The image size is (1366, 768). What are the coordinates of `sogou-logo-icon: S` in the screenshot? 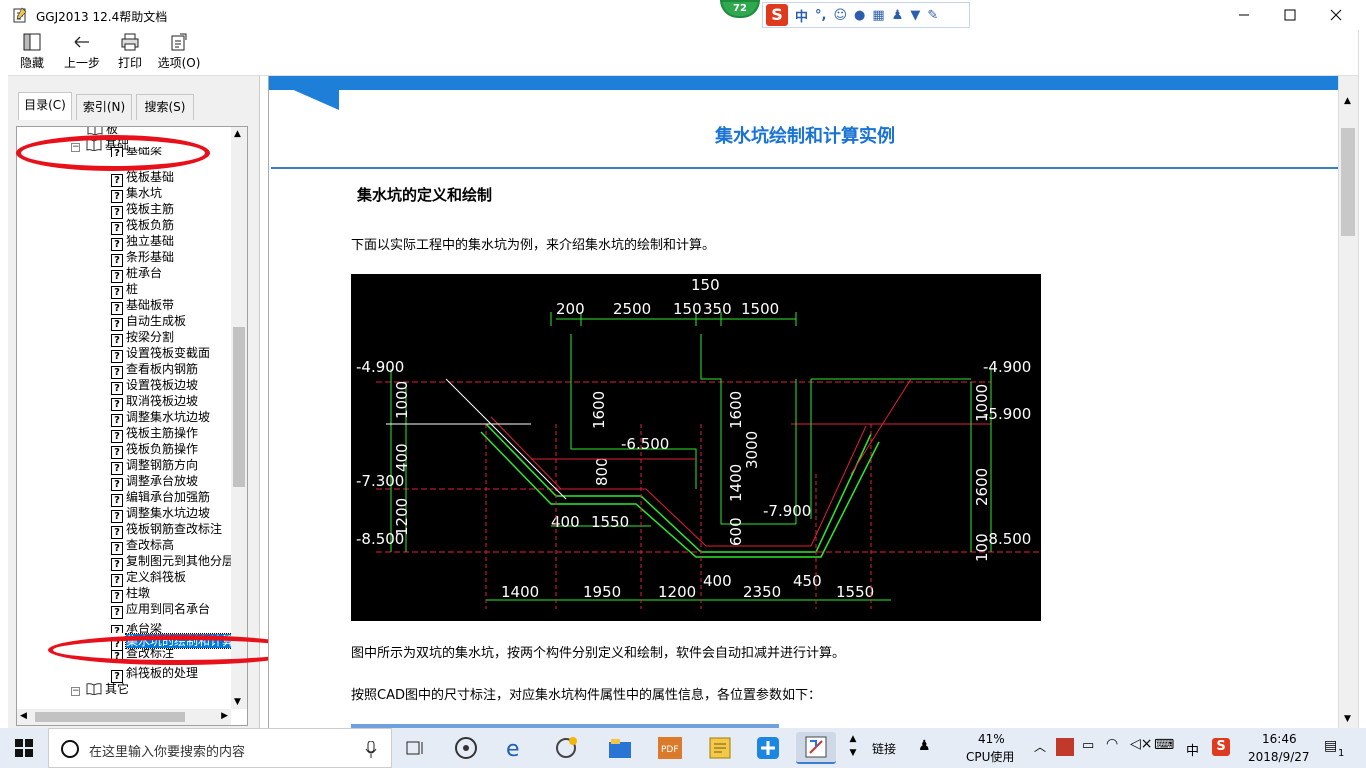 It's located at (777, 15).